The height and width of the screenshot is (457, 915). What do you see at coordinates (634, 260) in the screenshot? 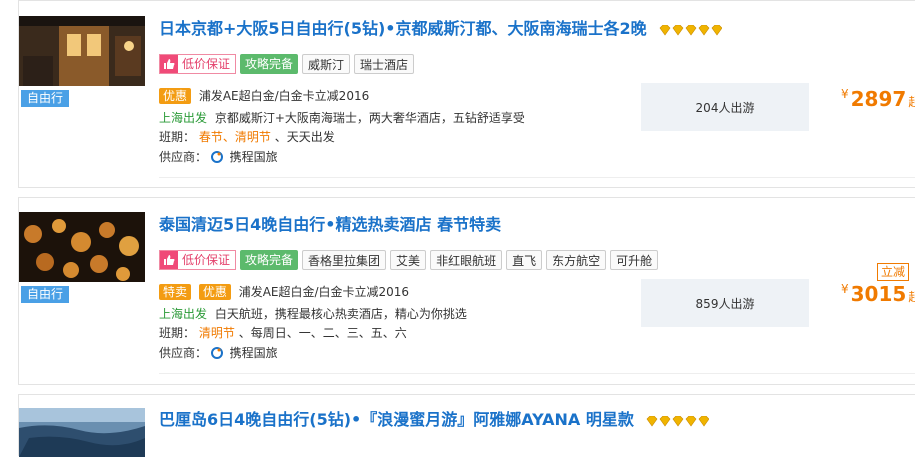
I see `feature-tag: 可升舱` at bounding box center [634, 260].